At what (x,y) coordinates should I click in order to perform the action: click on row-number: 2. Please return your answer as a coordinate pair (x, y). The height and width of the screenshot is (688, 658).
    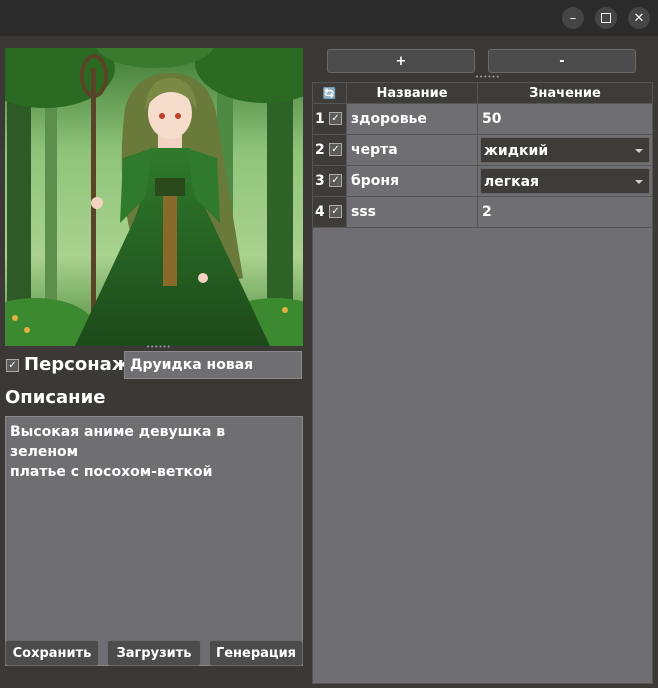
    Looking at the image, I should click on (320, 150).